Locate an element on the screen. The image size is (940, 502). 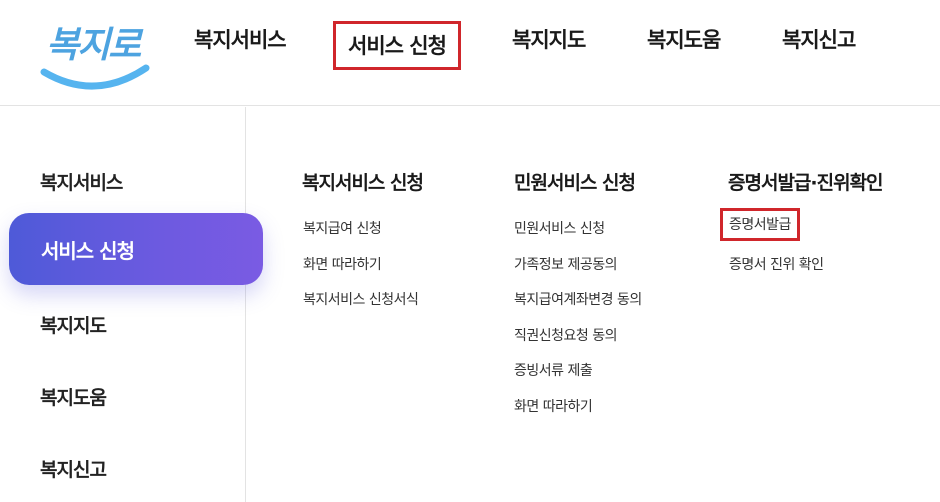
sidebar-item-label: 서비스 신청 is located at coordinates (88, 251).